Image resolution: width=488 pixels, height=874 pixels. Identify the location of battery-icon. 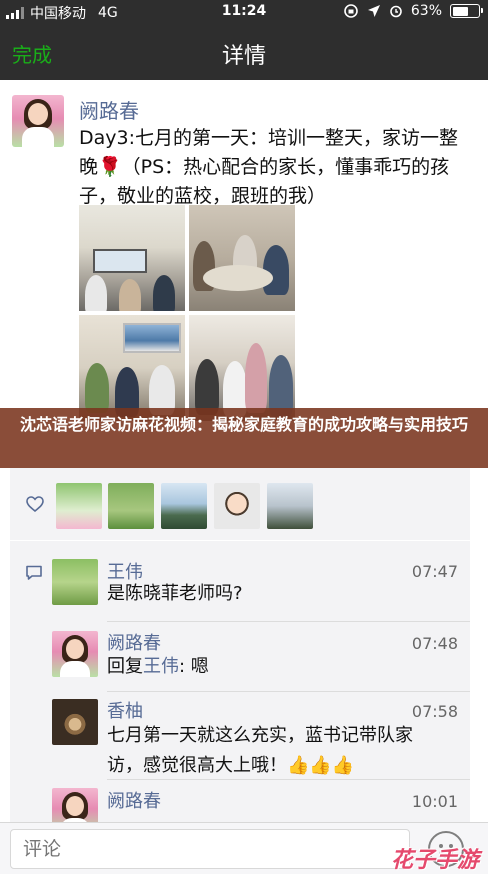
(466, 11).